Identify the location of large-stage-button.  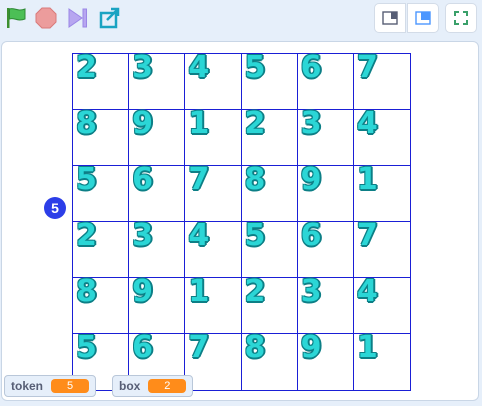
(423, 18).